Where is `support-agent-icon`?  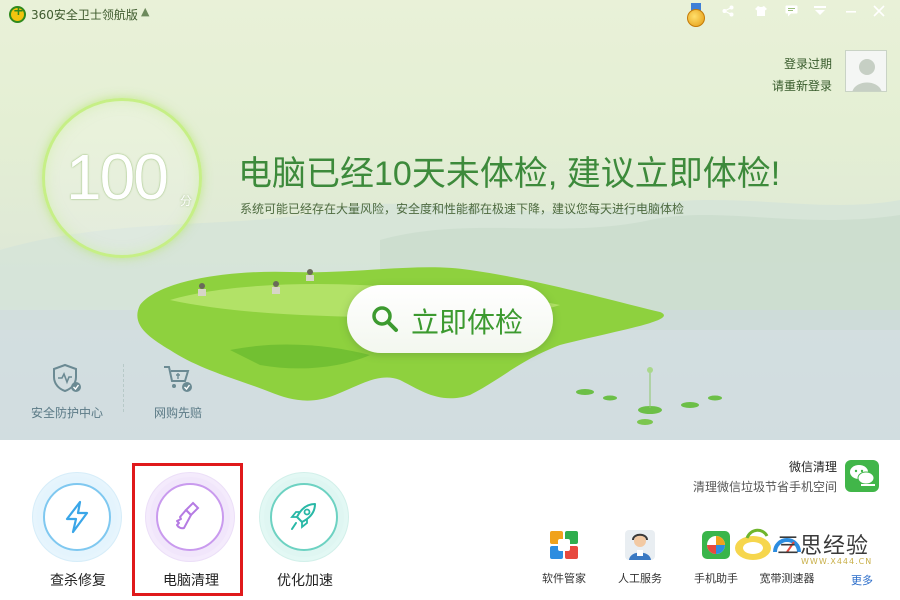
support-agent-icon is located at coordinates (640, 545).